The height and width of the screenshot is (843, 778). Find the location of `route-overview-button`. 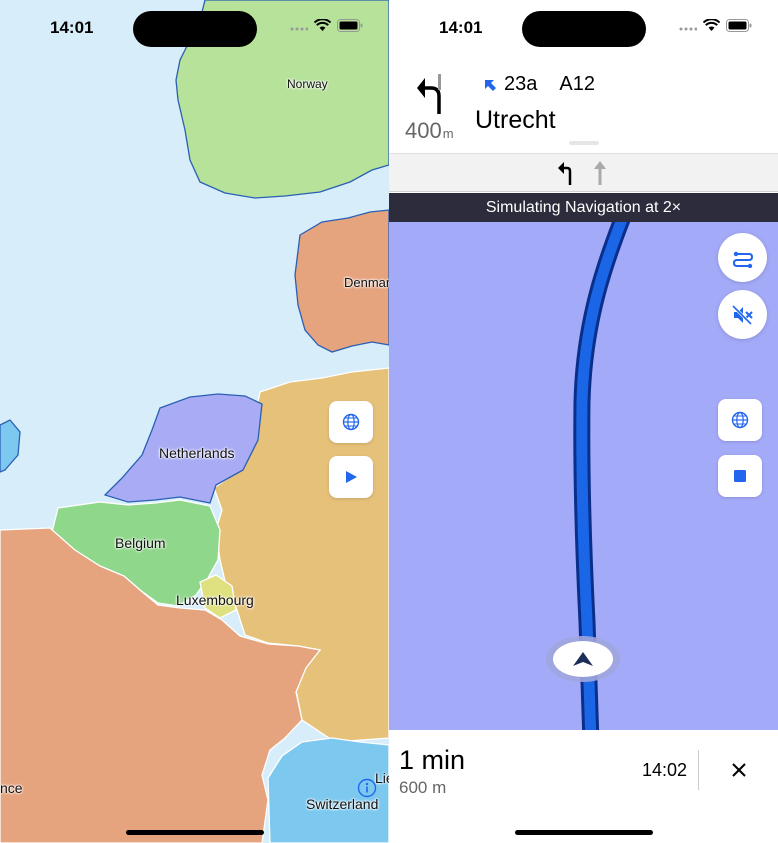

route-overview-button is located at coordinates (742, 257).